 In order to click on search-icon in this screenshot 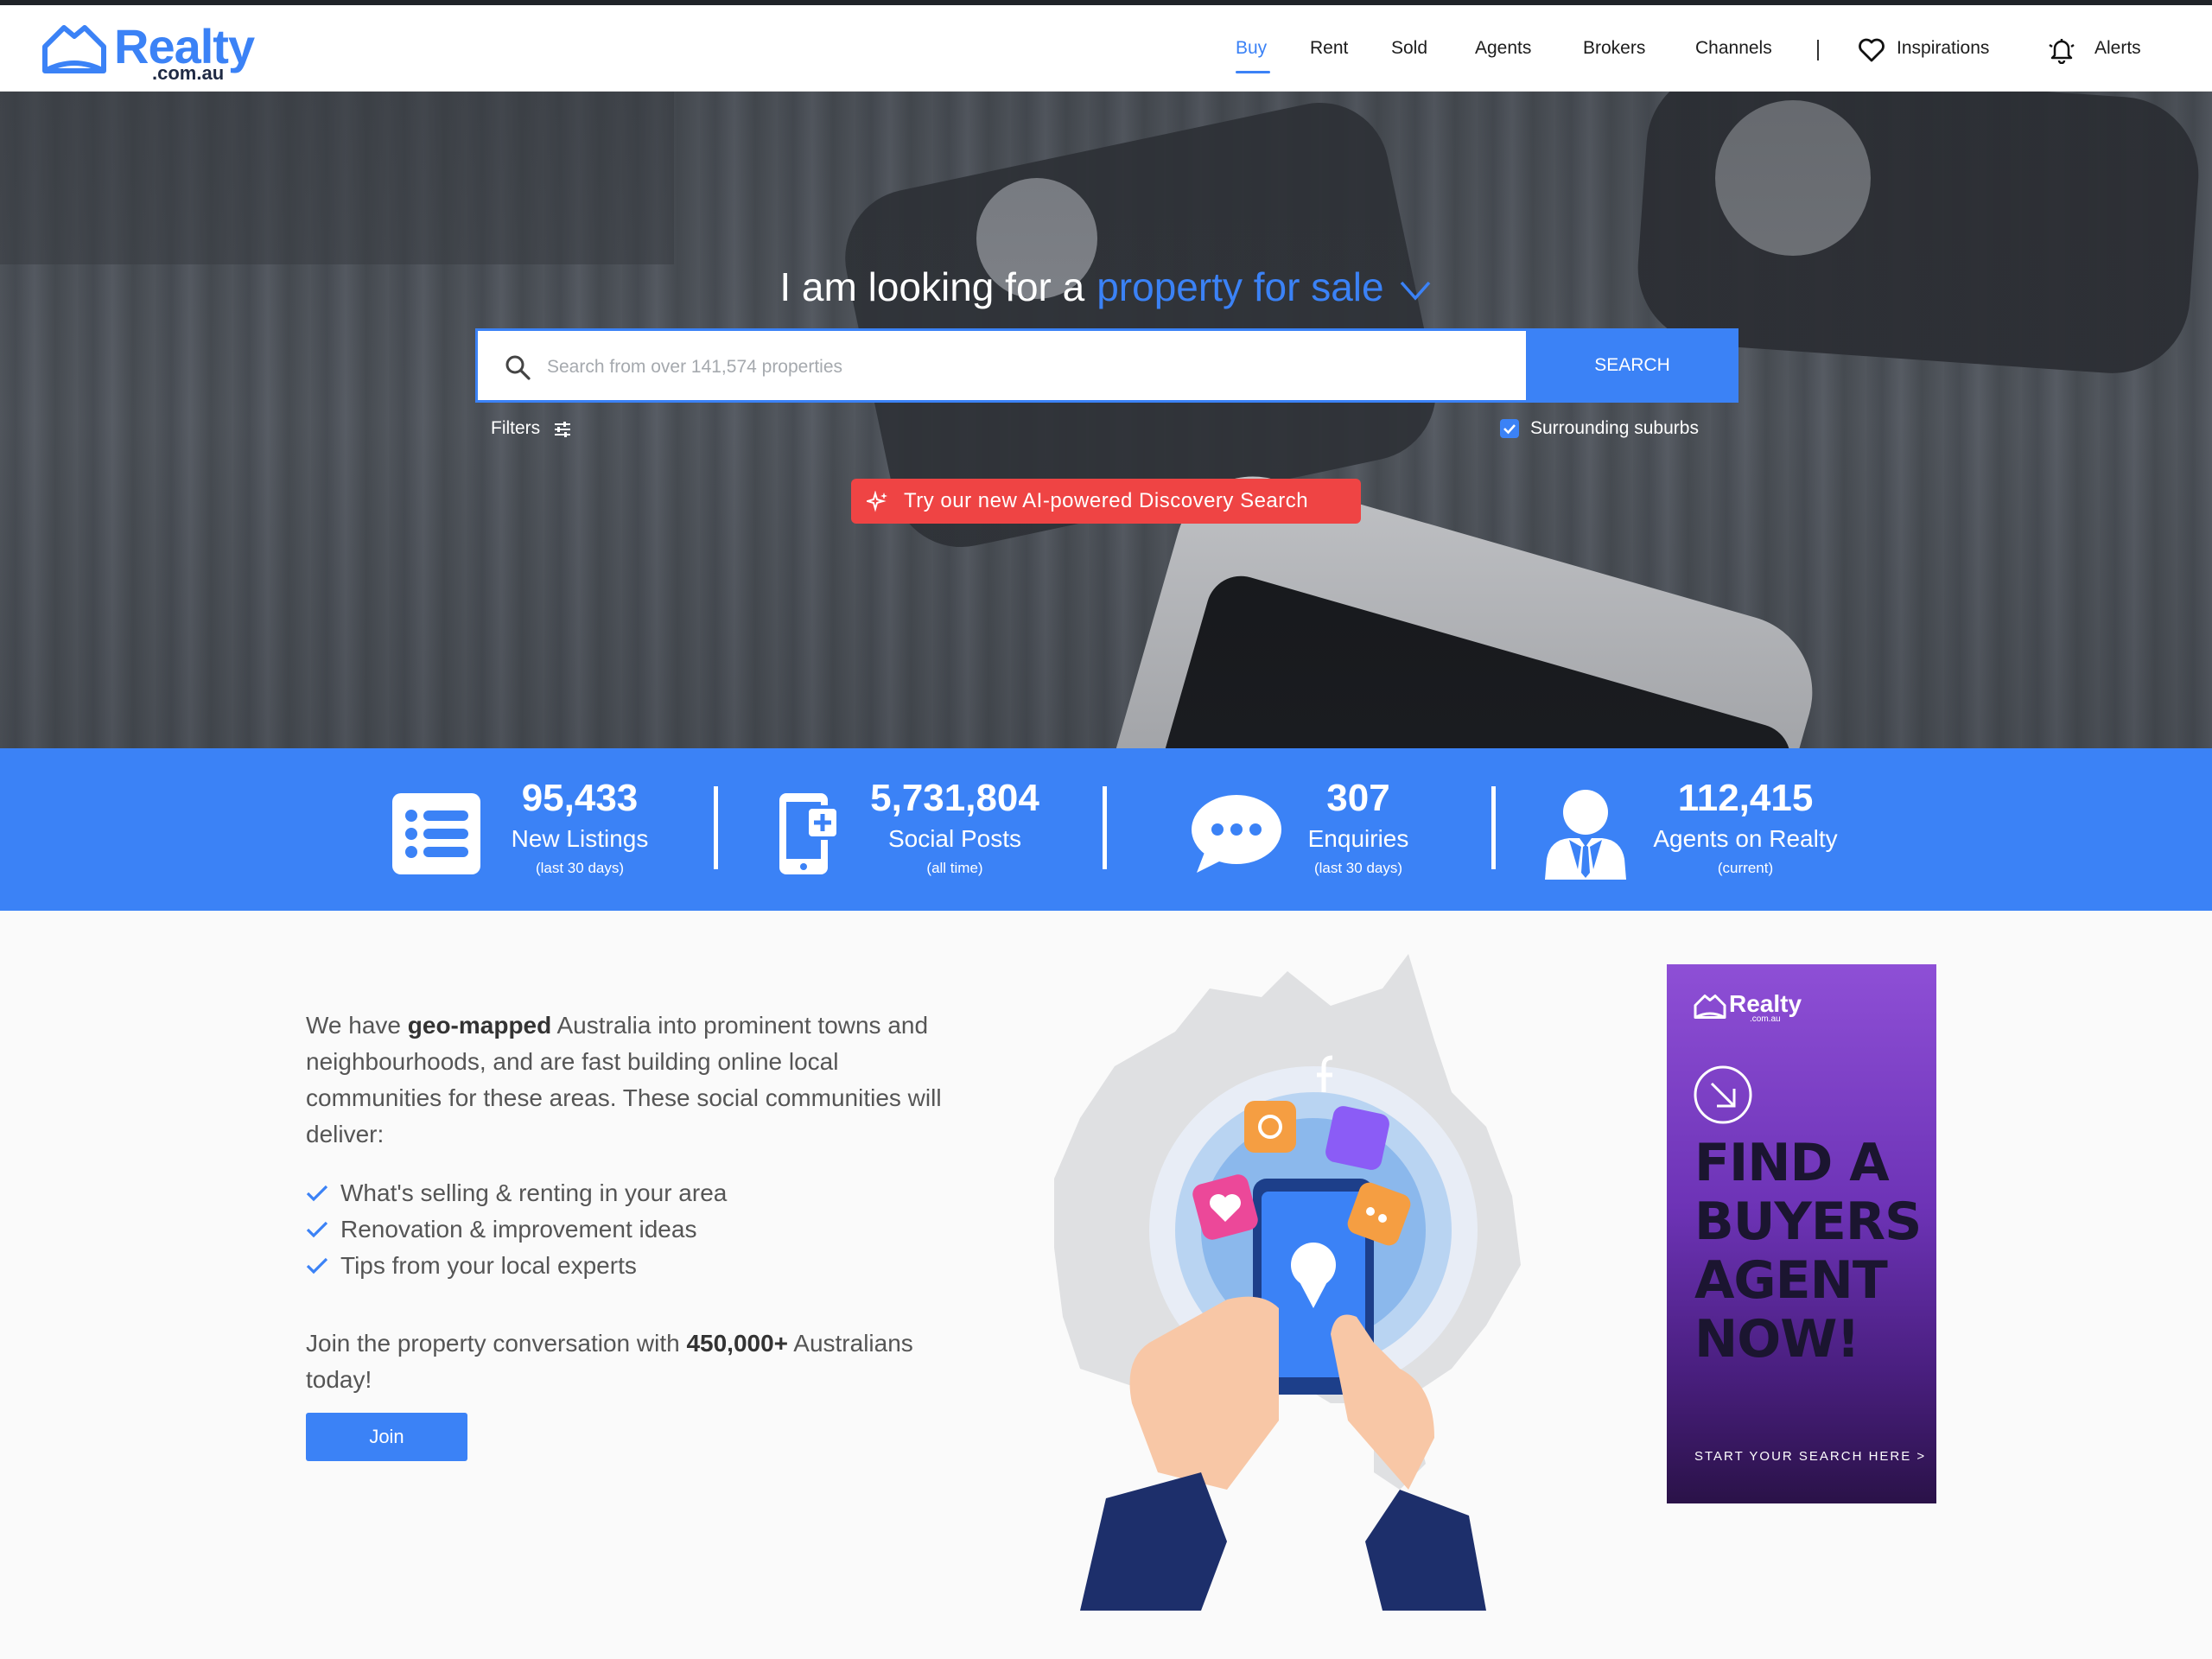, I will do `click(518, 367)`.